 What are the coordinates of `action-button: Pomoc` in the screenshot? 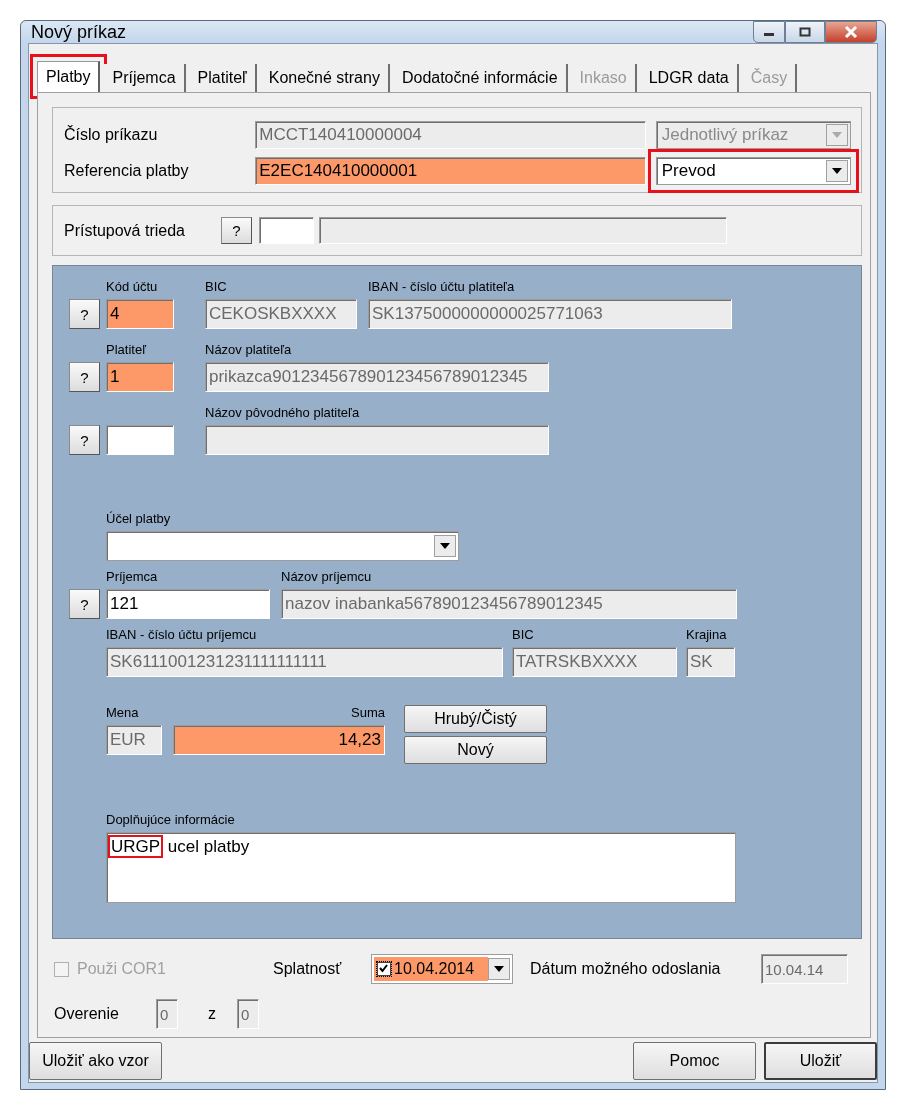 It's located at (694, 1061).